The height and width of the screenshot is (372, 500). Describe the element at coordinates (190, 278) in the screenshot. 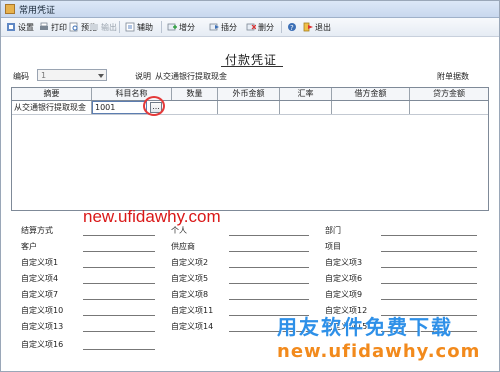

I see `field-label: 自定义项5` at that location.